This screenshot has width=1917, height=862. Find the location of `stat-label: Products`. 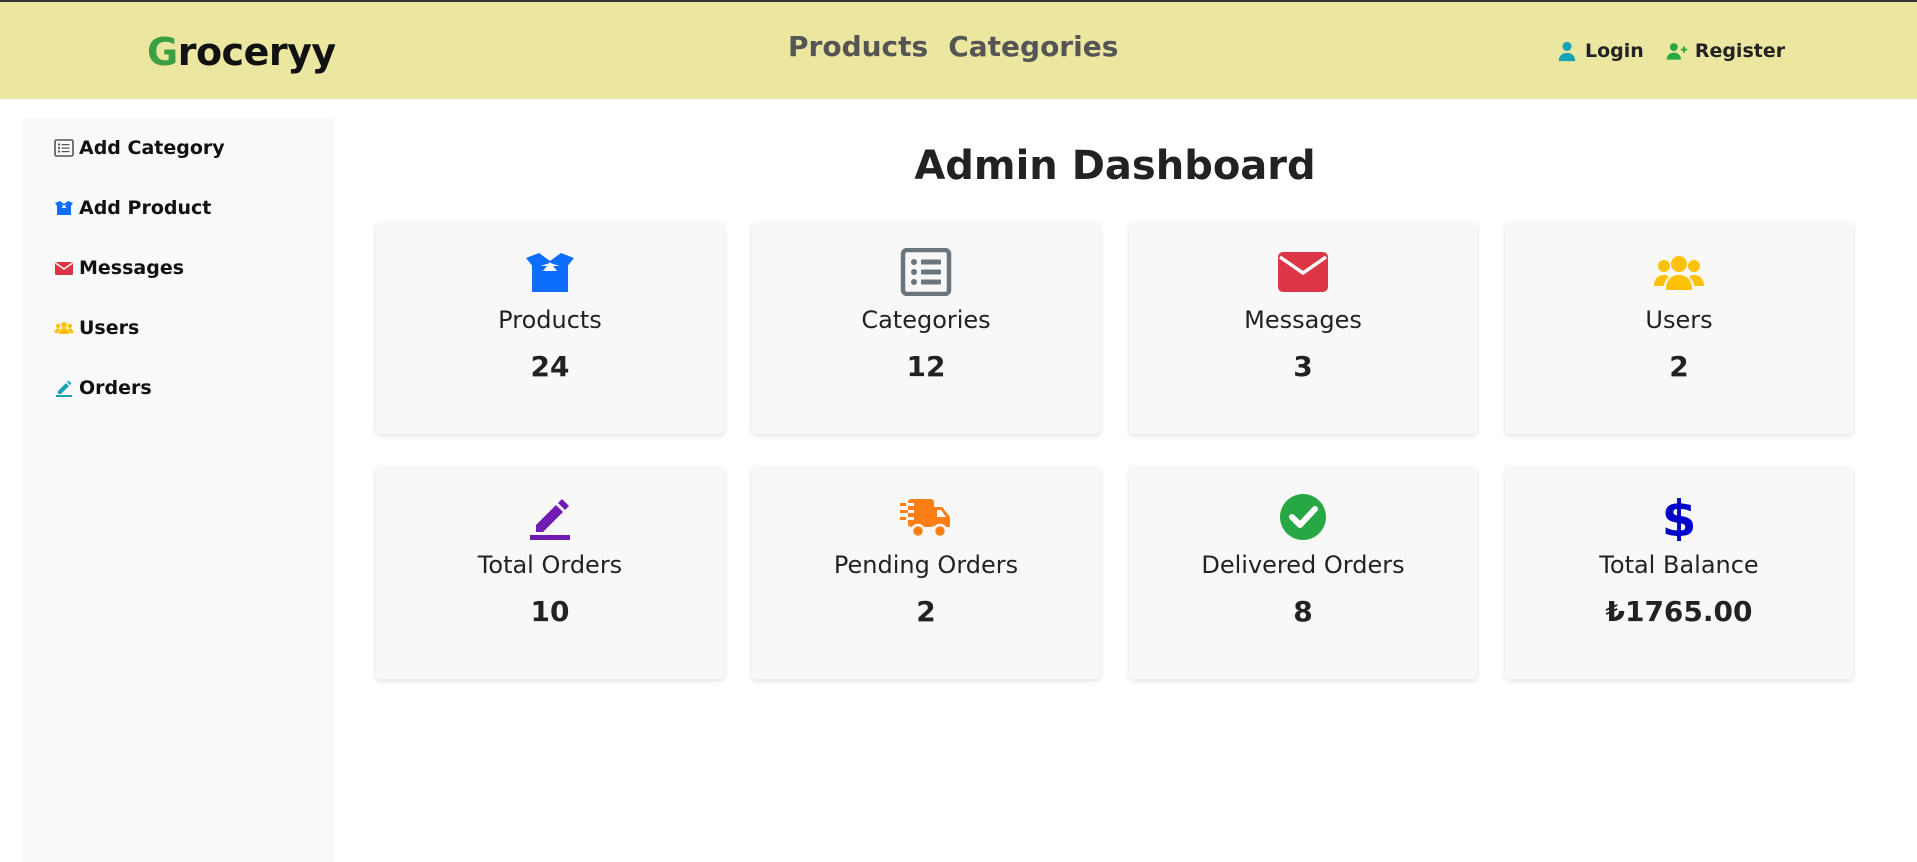

stat-label: Products is located at coordinates (550, 320).